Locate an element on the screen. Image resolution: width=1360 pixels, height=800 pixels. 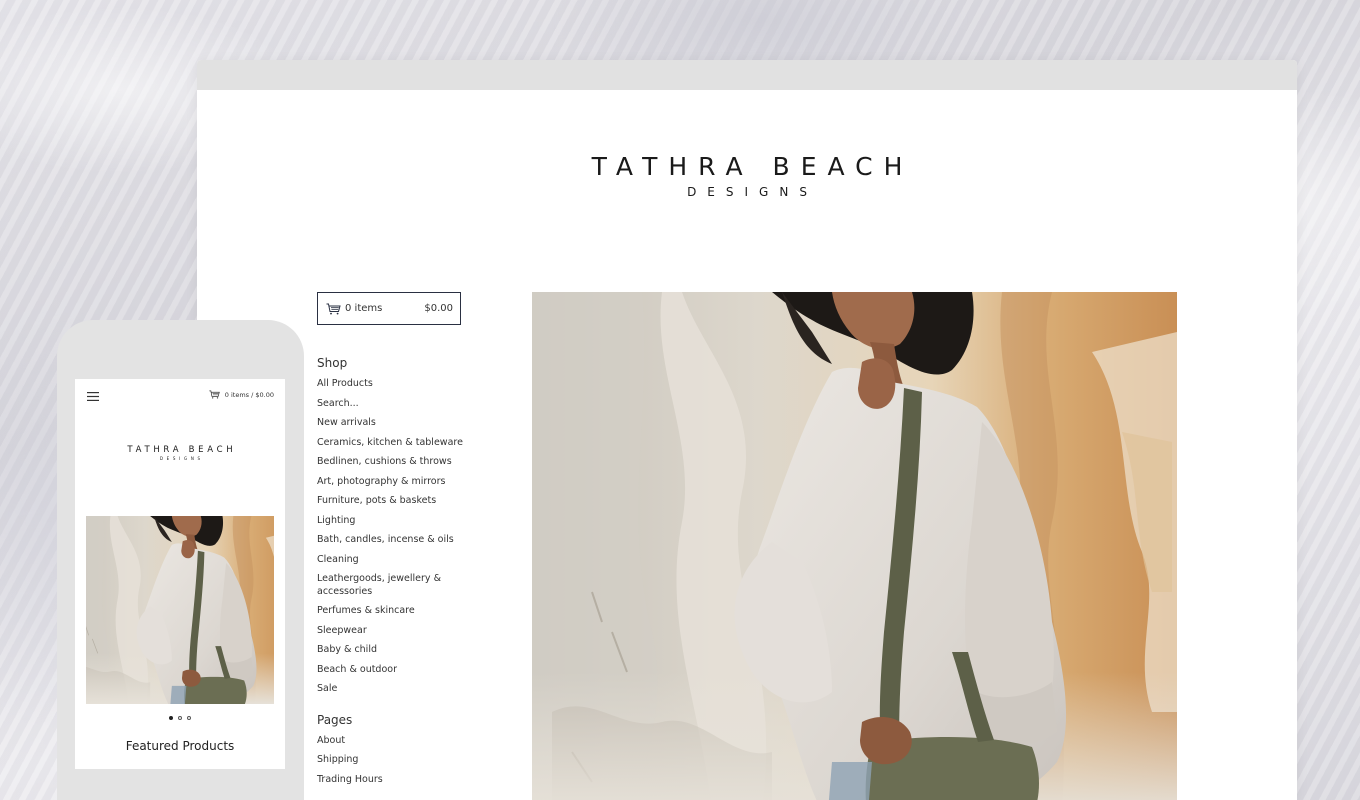
nav-item-beach: Beach & outdoor is located at coordinates (397, 670).